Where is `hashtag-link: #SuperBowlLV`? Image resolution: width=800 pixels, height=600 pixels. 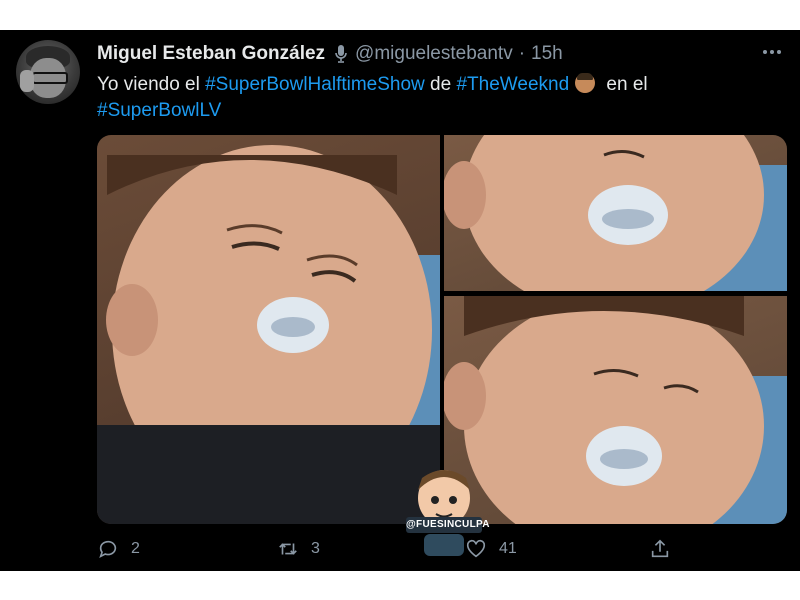
hashtag-link: #SuperBowlLV is located at coordinates (159, 110).